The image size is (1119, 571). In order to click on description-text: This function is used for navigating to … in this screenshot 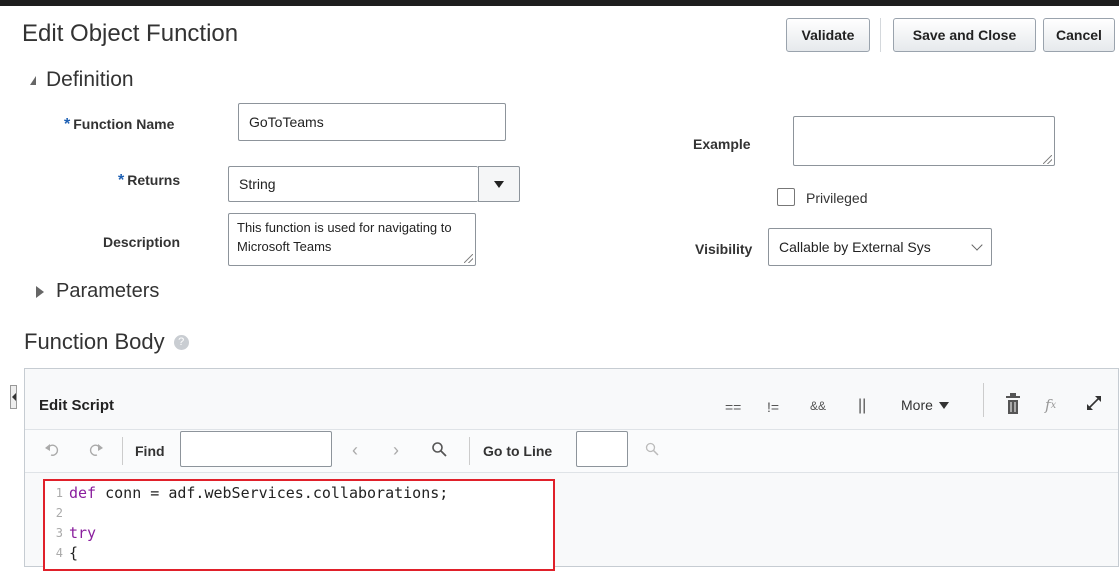, I will do `click(344, 237)`.